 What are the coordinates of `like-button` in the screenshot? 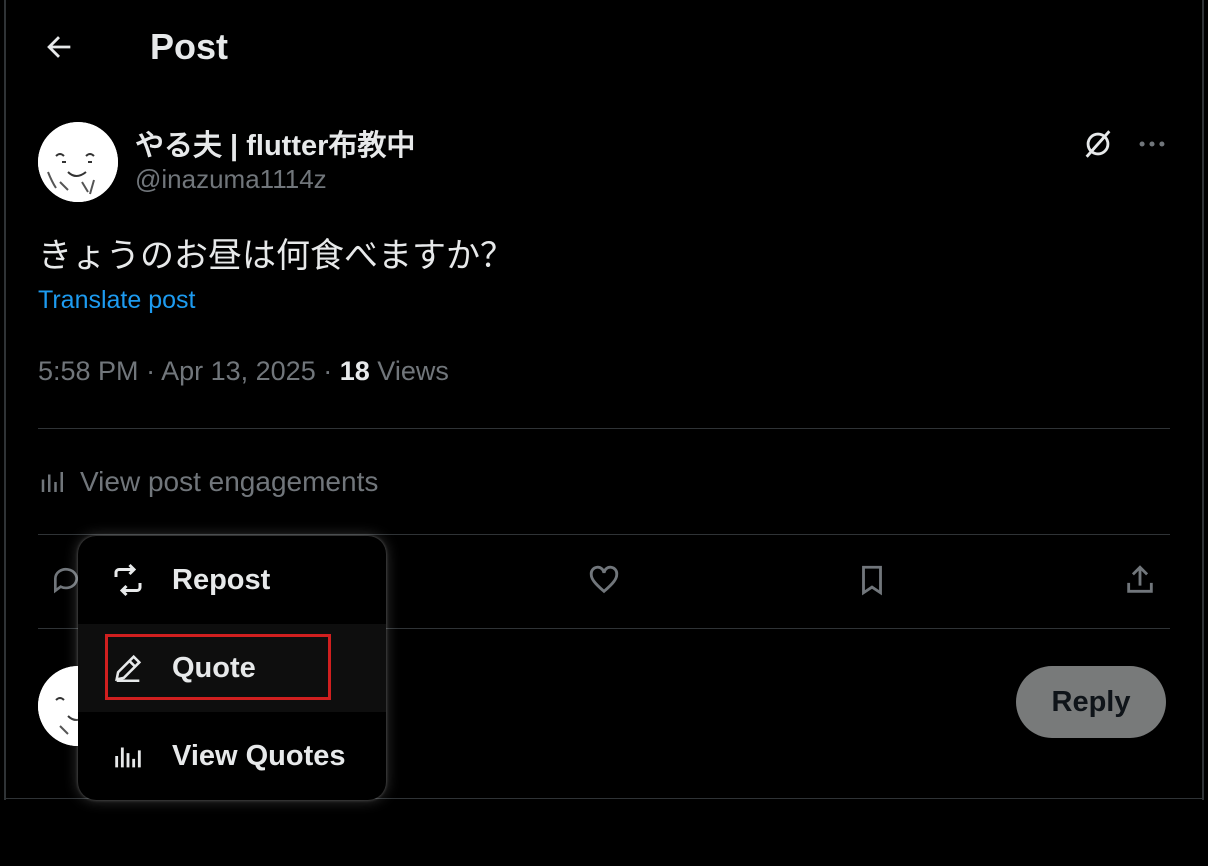 It's located at (604, 580).